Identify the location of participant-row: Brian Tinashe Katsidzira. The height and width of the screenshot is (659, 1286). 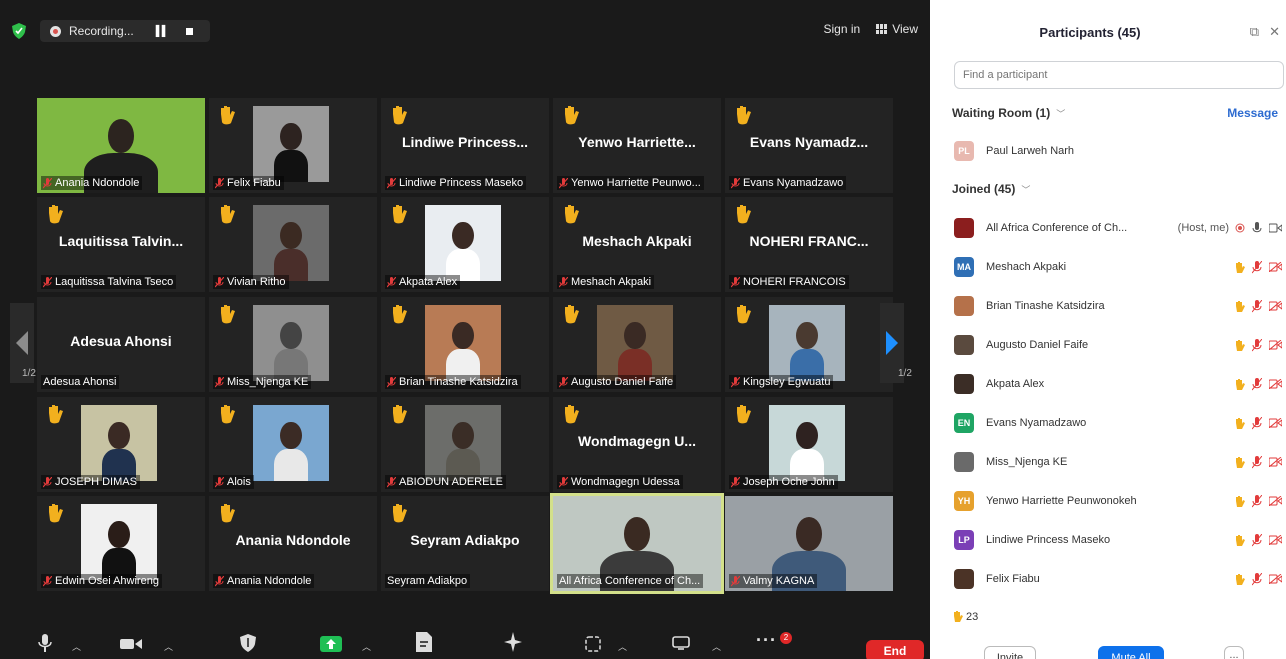
(1120, 306).